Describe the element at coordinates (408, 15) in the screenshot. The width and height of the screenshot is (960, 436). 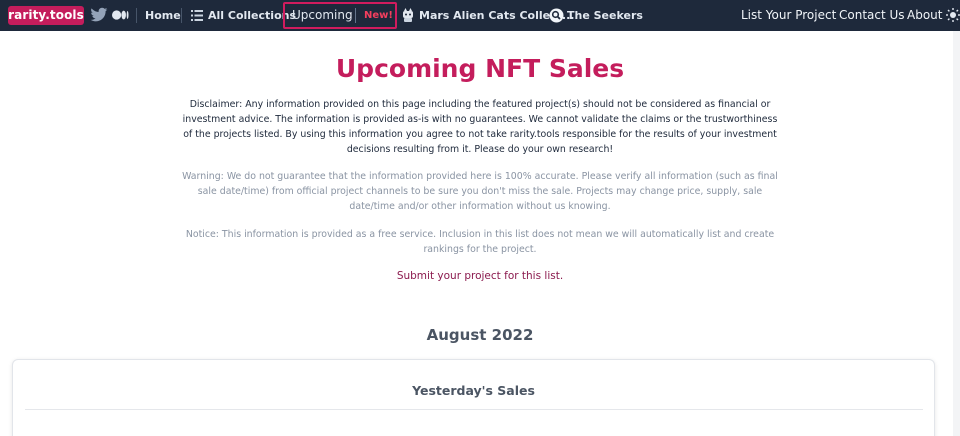
I see `alien-cat-icon` at that location.